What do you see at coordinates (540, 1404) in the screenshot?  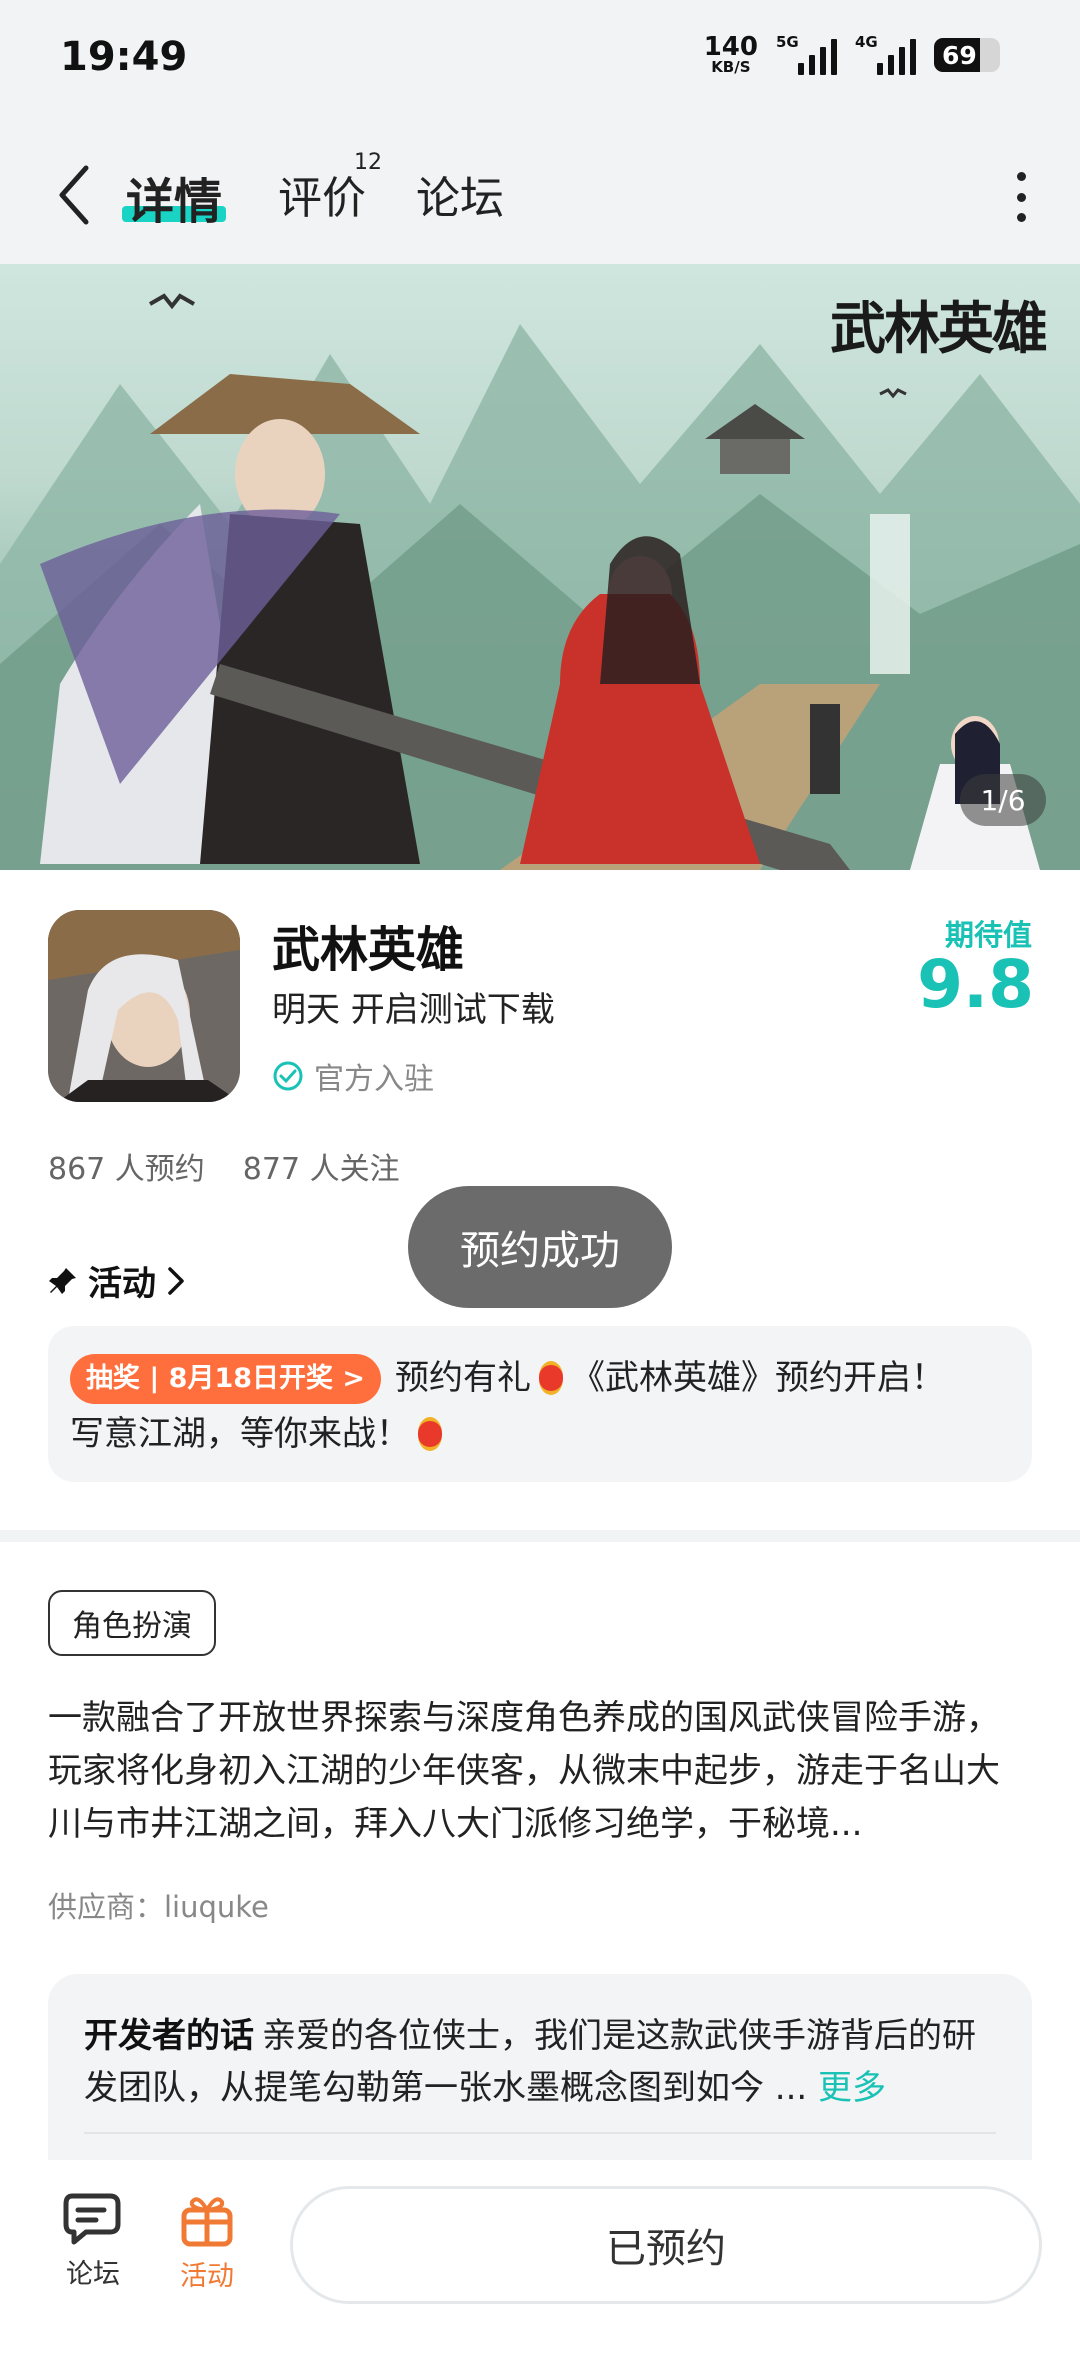 I see `activity-card: 抽奖 | 8月18日开奖 > 预约有礼 《武林英雄》预约开启！ 写意江湖，等你来战！` at bounding box center [540, 1404].